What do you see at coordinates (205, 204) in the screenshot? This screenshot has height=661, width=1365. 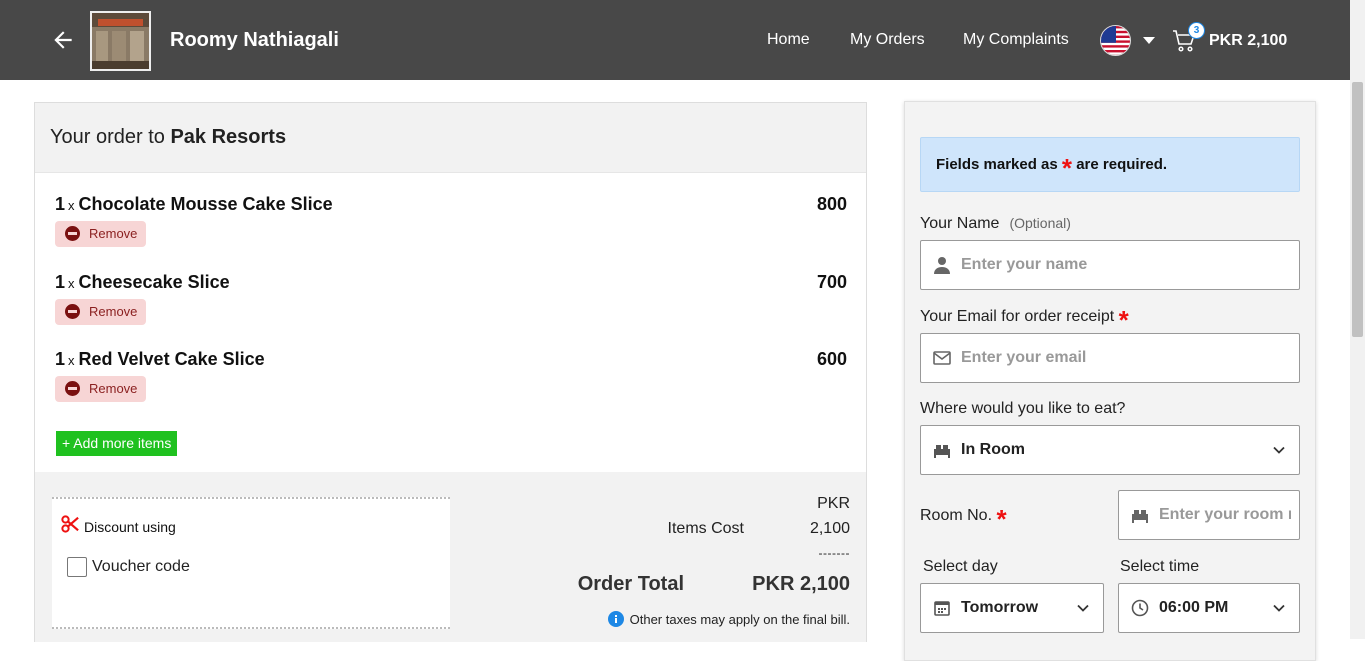 I see `item-name: Chocolate Mousse Cake Slice` at bounding box center [205, 204].